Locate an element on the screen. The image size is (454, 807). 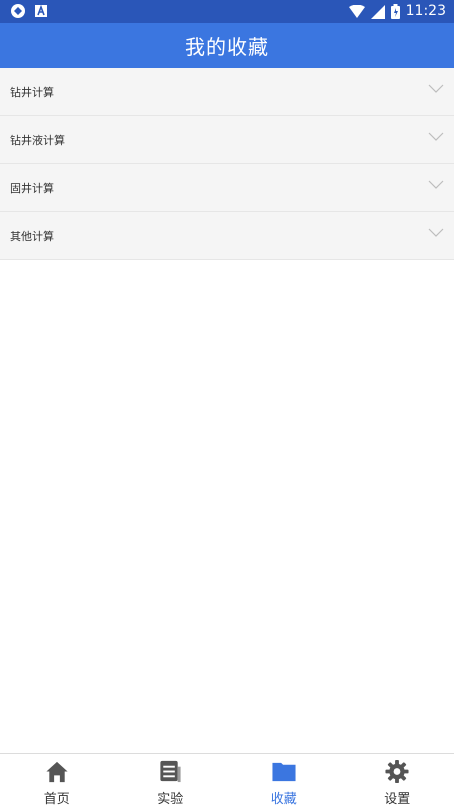
category-label: 固井计算 is located at coordinates (32, 188).